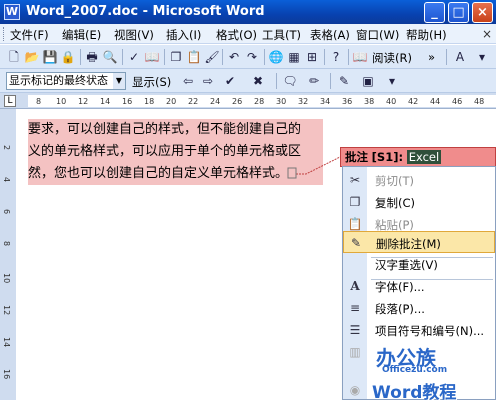 The image size is (496, 400). What do you see at coordinates (336, 57) in the screenshot?
I see `help-icon: ?` at bounding box center [336, 57].